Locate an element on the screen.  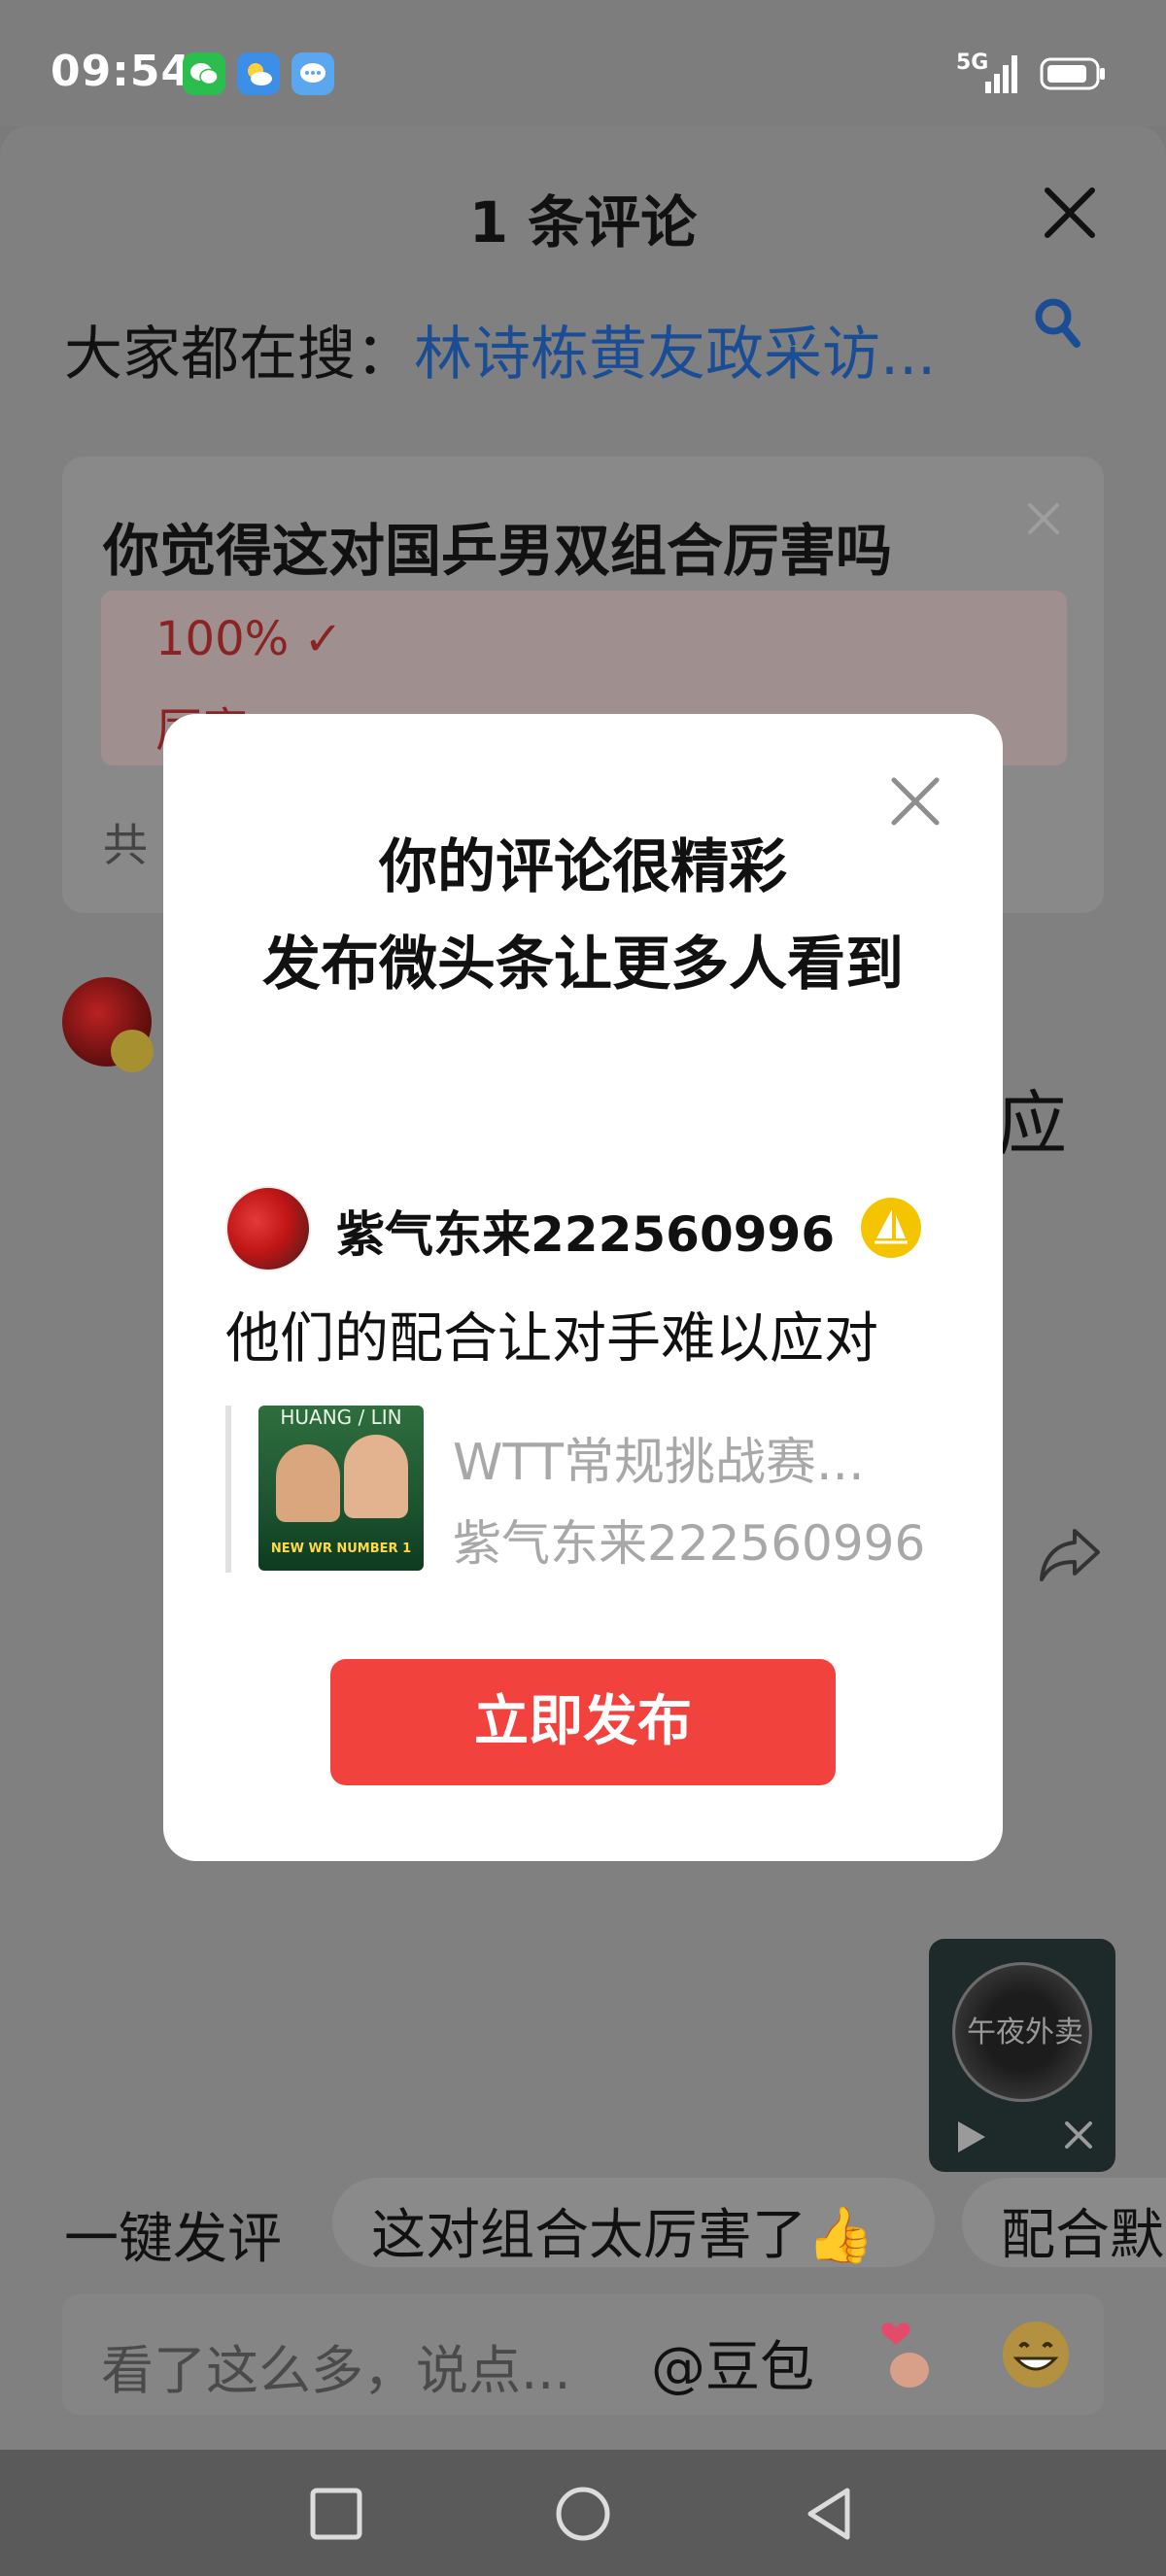
quoted-article-author: 紫气东来222560996 is located at coordinates (689, 1543).